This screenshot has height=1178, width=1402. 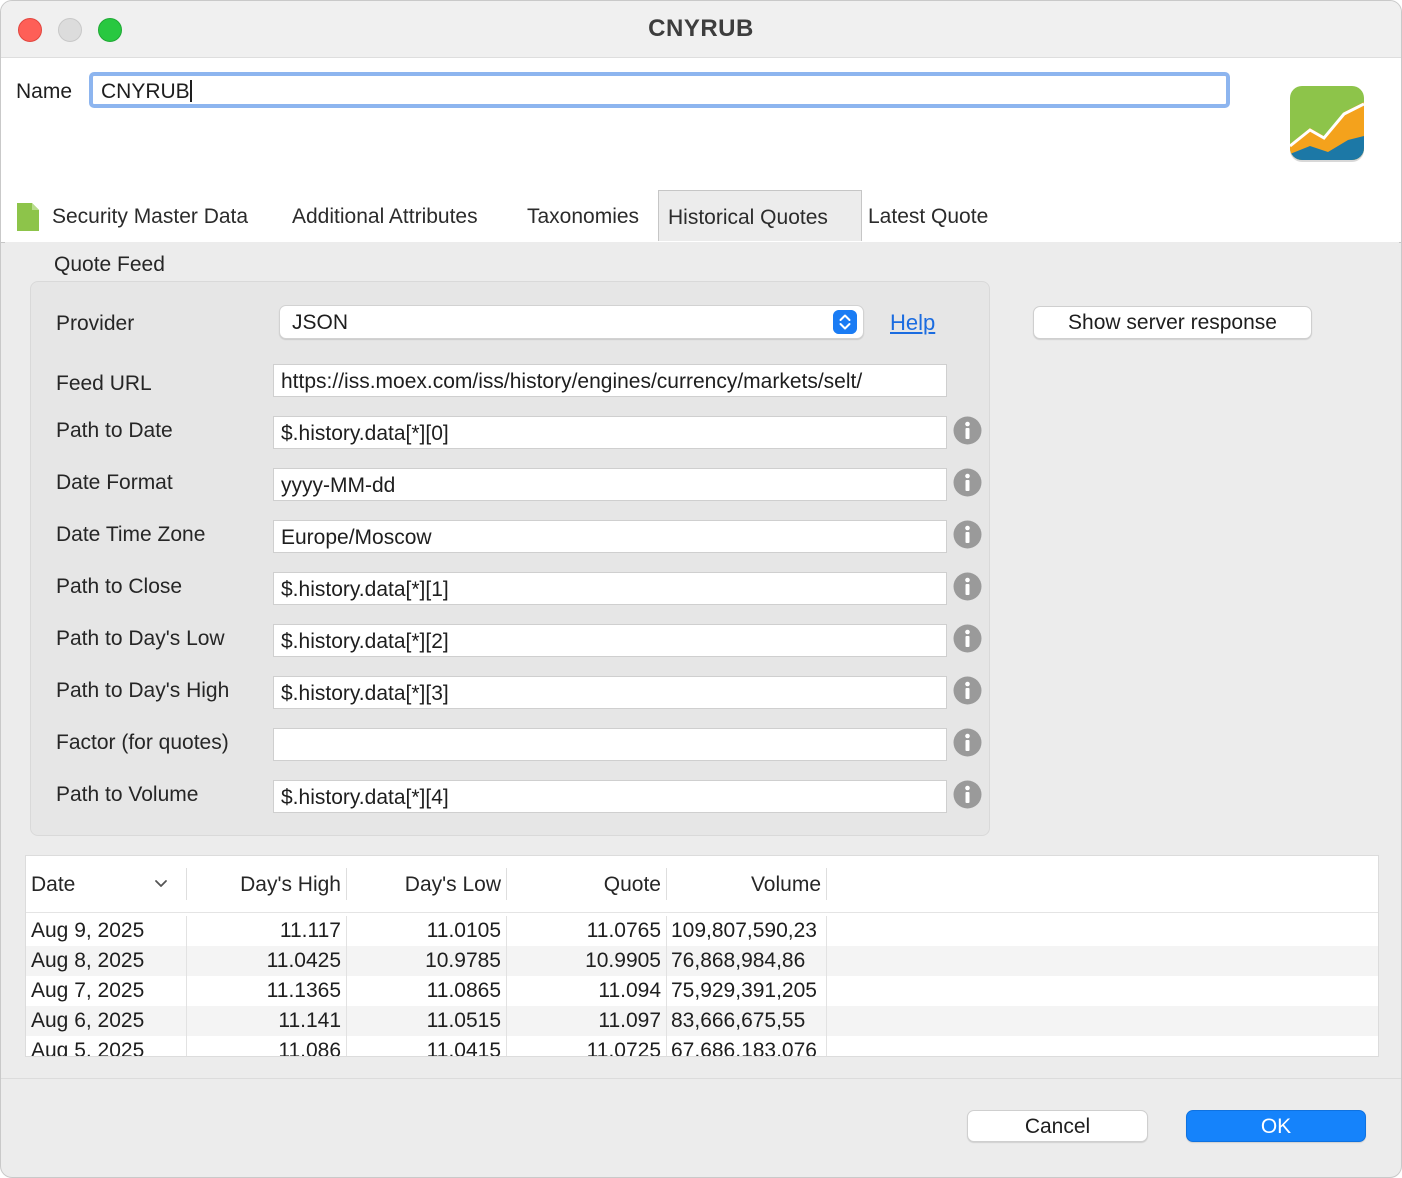 What do you see at coordinates (427, 931) in the screenshot?
I see `cell-days-low: 11.0105` at bounding box center [427, 931].